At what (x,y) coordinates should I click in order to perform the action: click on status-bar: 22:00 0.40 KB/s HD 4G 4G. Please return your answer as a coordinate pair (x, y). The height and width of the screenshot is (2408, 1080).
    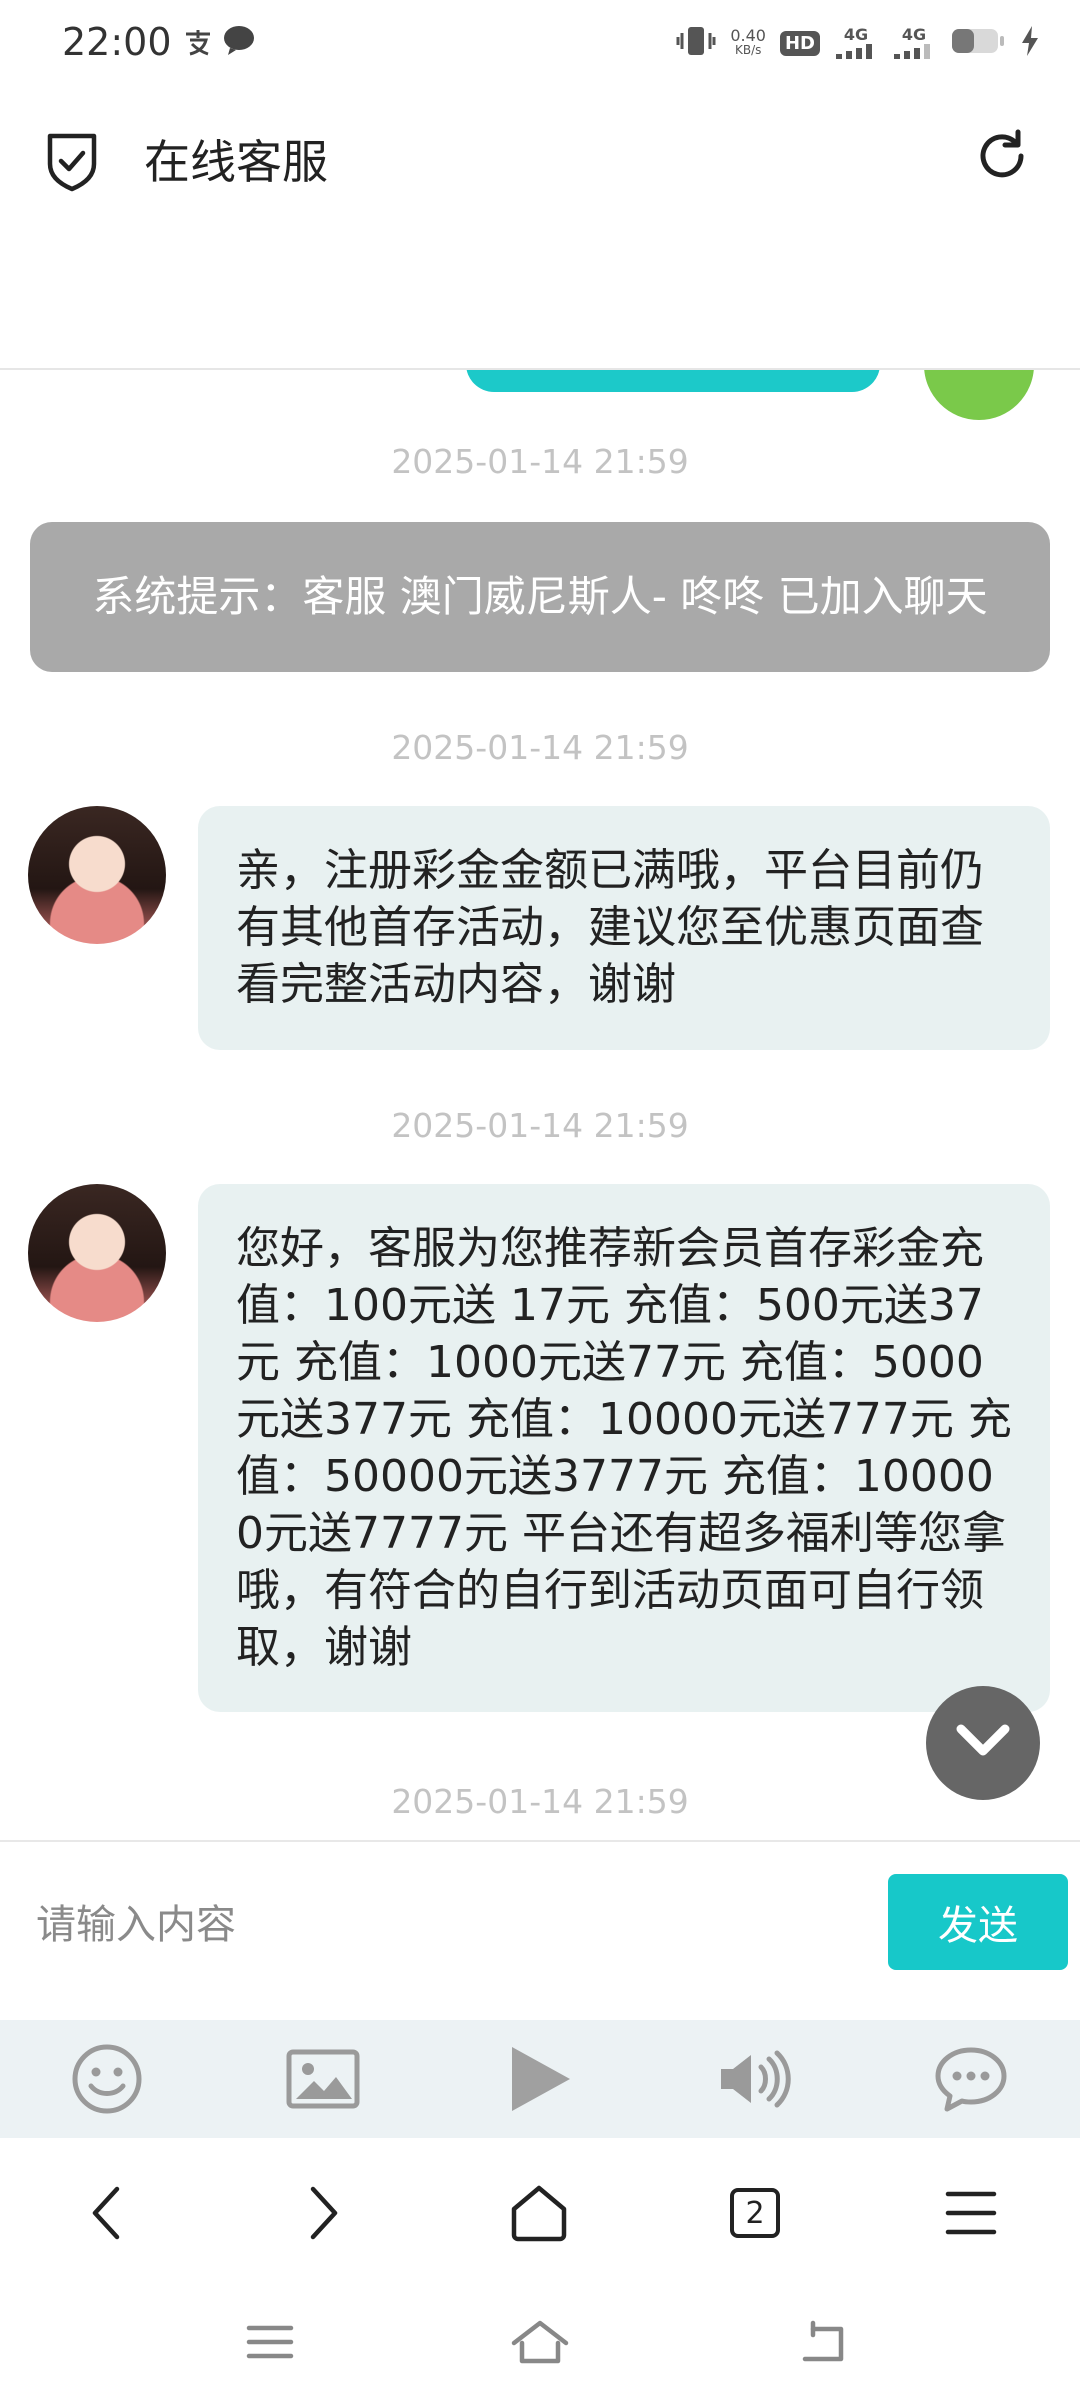
    Looking at the image, I should click on (540, 43).